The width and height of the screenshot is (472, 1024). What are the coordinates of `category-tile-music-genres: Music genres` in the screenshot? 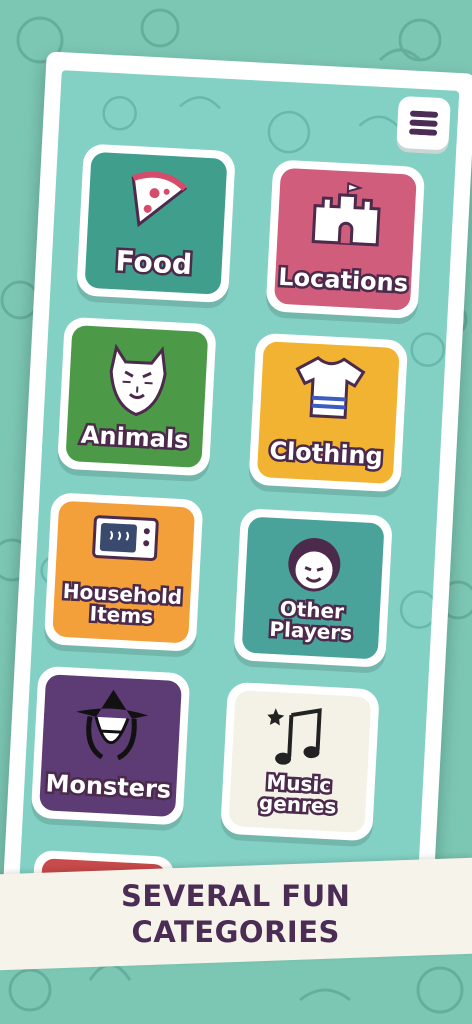 It's located at (300, 761).